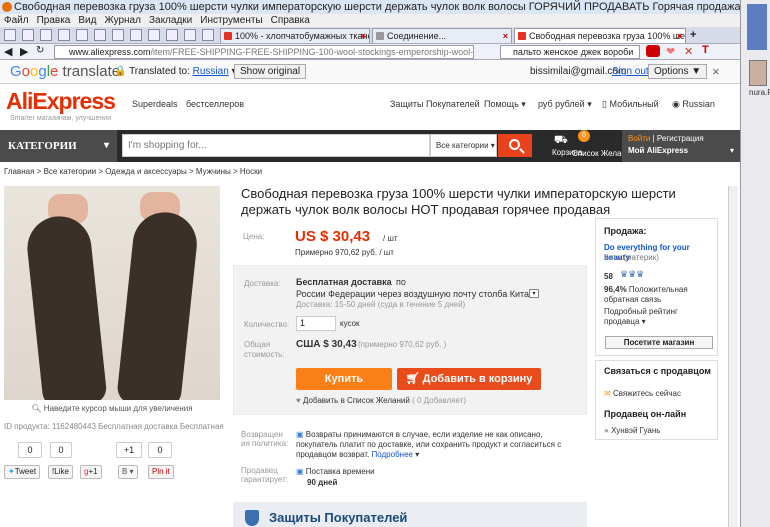  I want to click on tweet-count: 0, so click(30, 450).